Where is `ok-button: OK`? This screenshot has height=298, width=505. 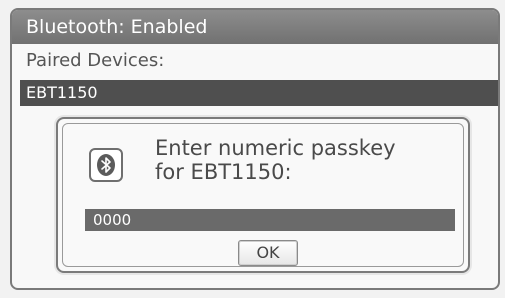
ok-button: OK is located at coordinates (268, 253).